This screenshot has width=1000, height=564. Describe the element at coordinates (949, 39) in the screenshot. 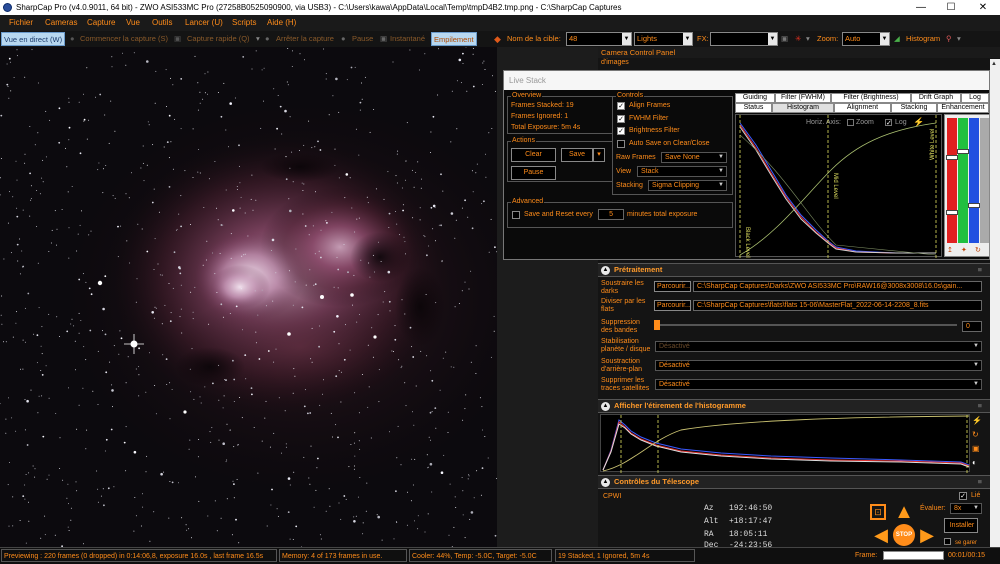

I see `magnifier-icon: ⚲` at that location.